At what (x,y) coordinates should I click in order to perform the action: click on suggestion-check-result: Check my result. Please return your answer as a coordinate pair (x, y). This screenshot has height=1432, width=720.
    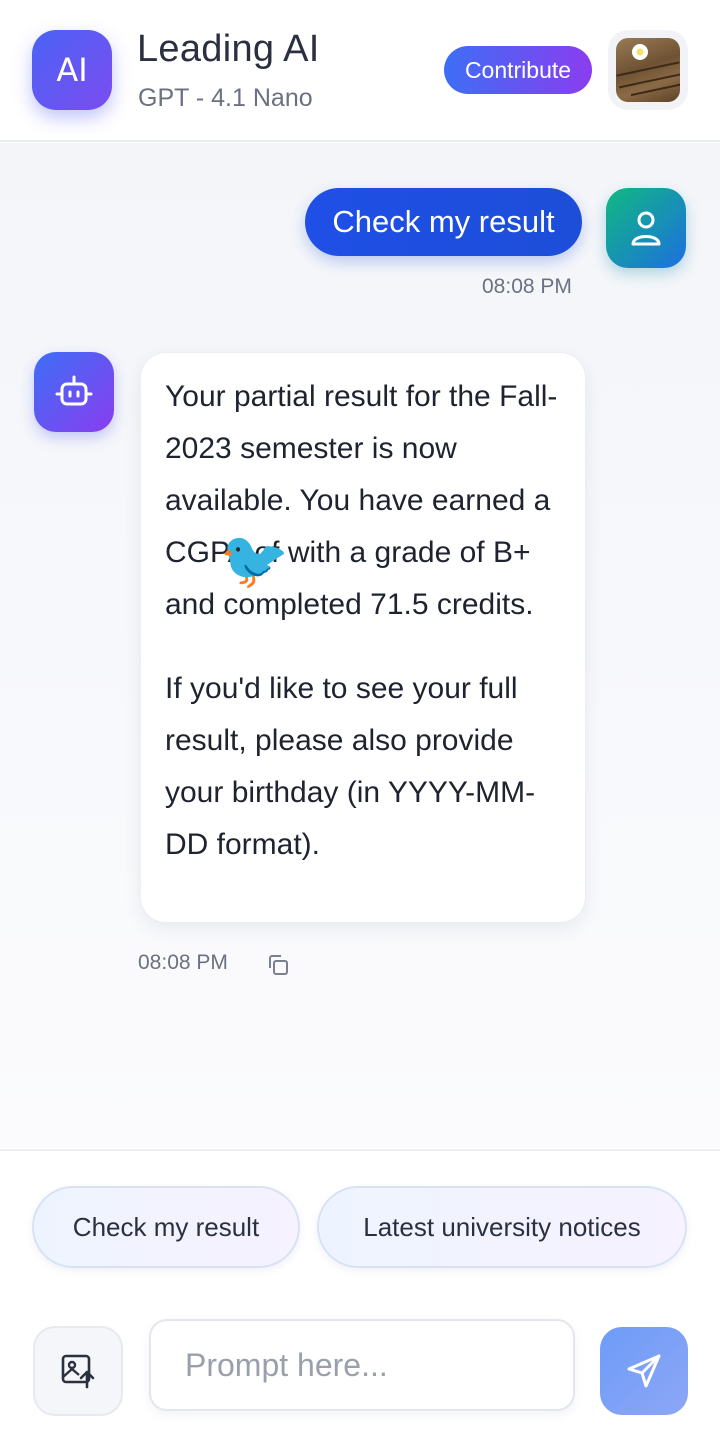
    Looking at the image, I should click on (166, 1227).